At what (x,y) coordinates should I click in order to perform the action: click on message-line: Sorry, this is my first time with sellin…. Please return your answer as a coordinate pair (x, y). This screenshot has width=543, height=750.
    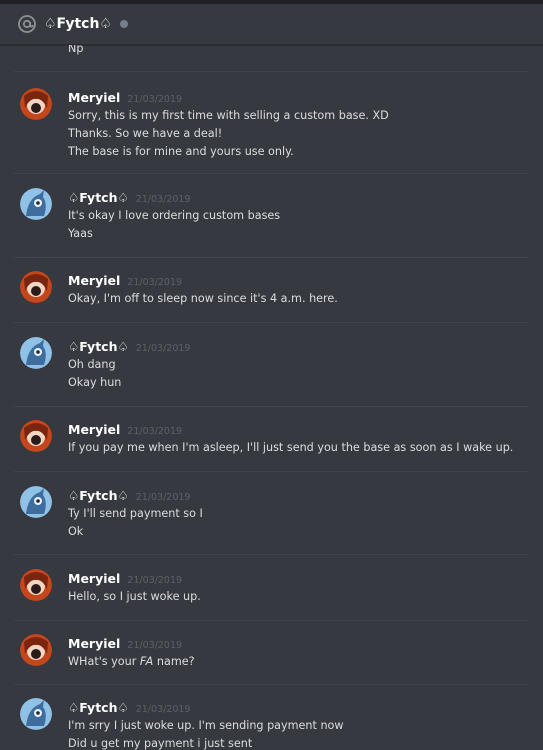
    Looking at the image, I should click on (228, 115).